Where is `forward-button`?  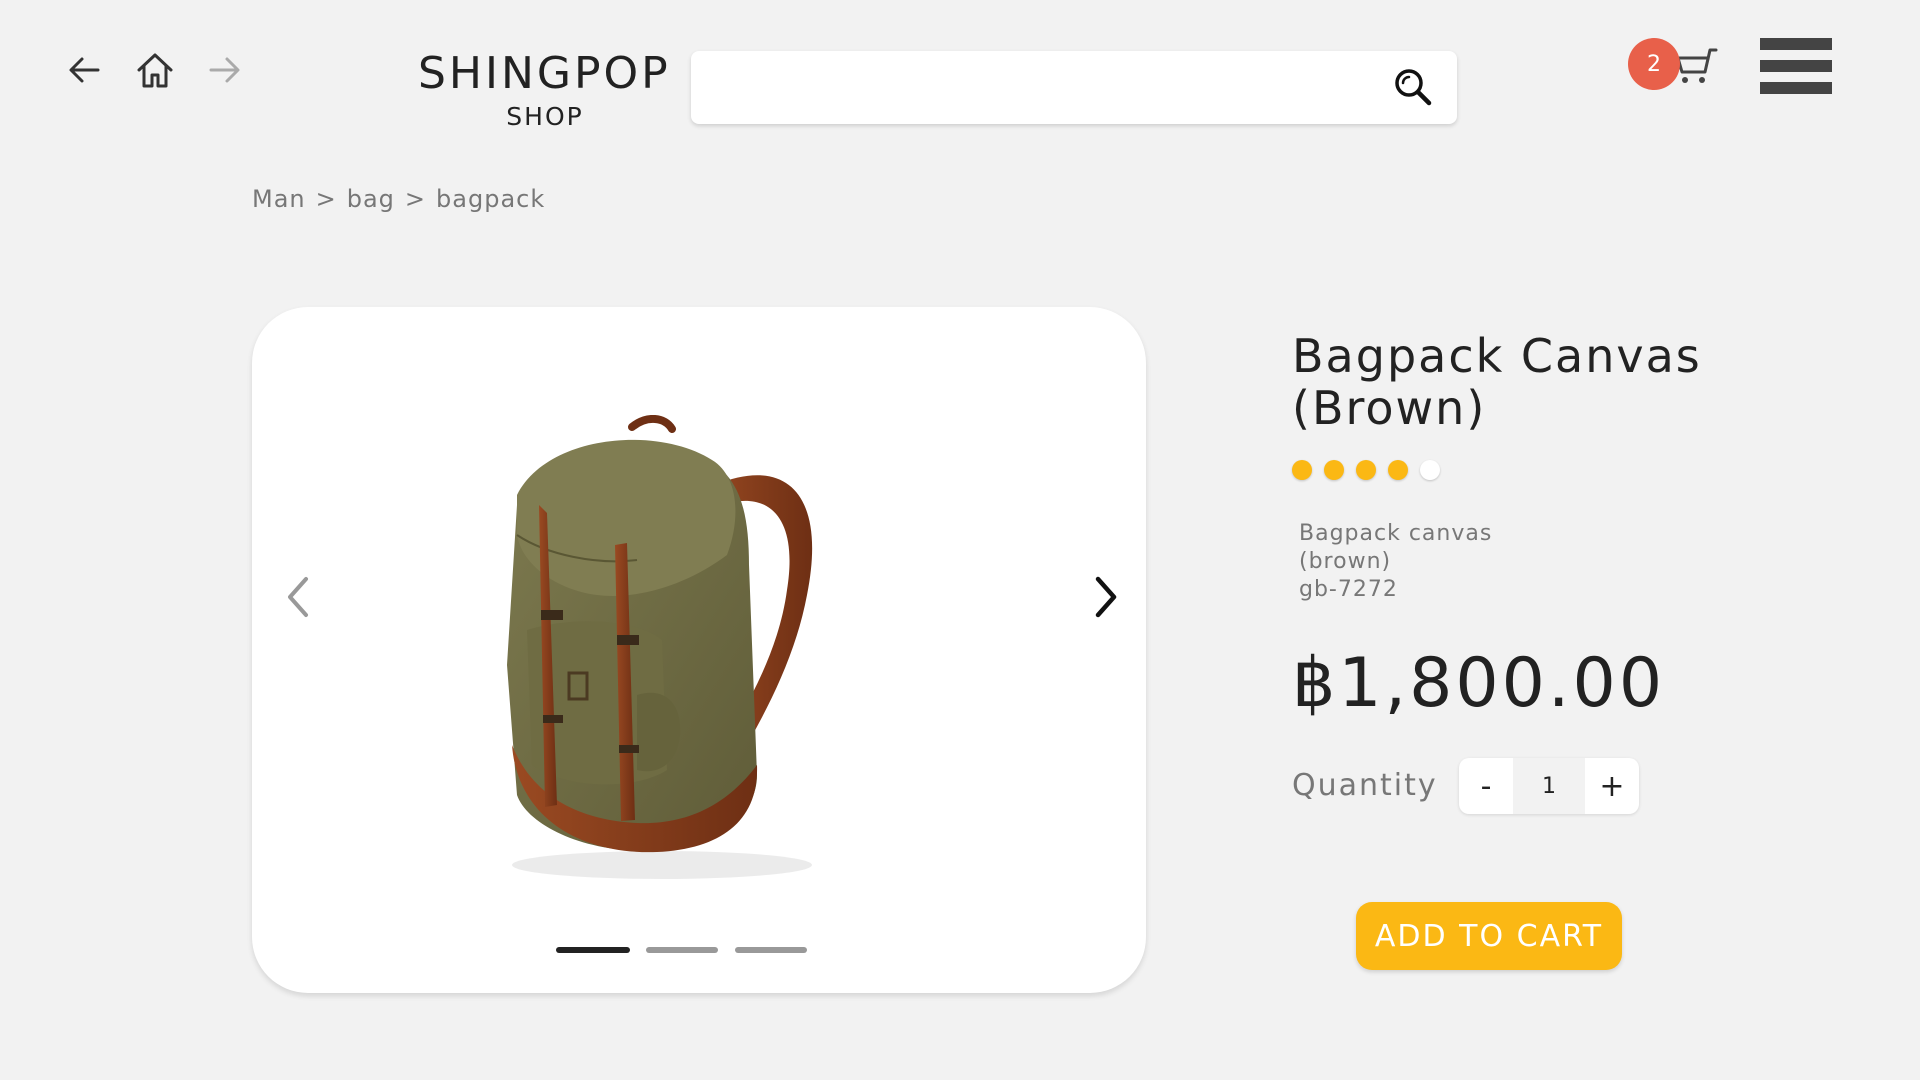
forward-button is located at coordinates (225, 70).